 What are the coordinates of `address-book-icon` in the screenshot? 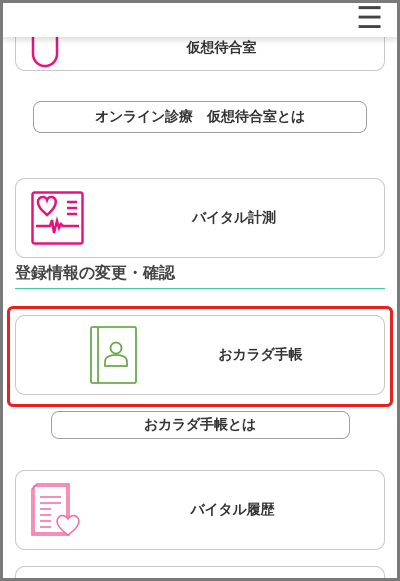 It's located at (113, 355).